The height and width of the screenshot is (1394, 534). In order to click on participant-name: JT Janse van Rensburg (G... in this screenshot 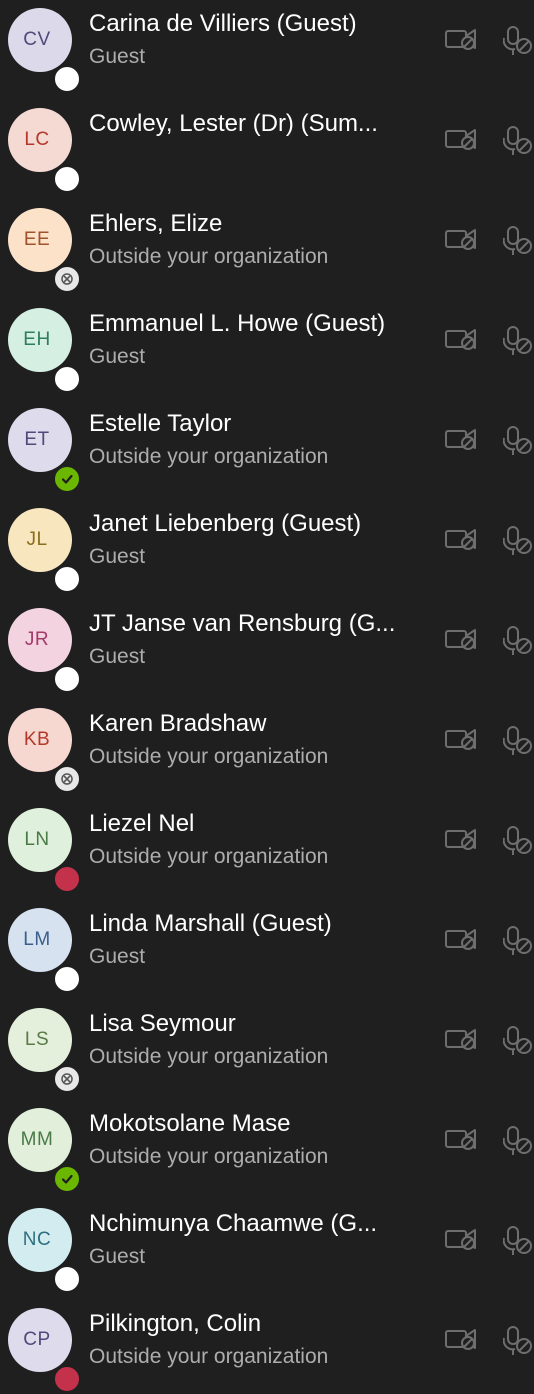, I will do `click(259, 624)`.